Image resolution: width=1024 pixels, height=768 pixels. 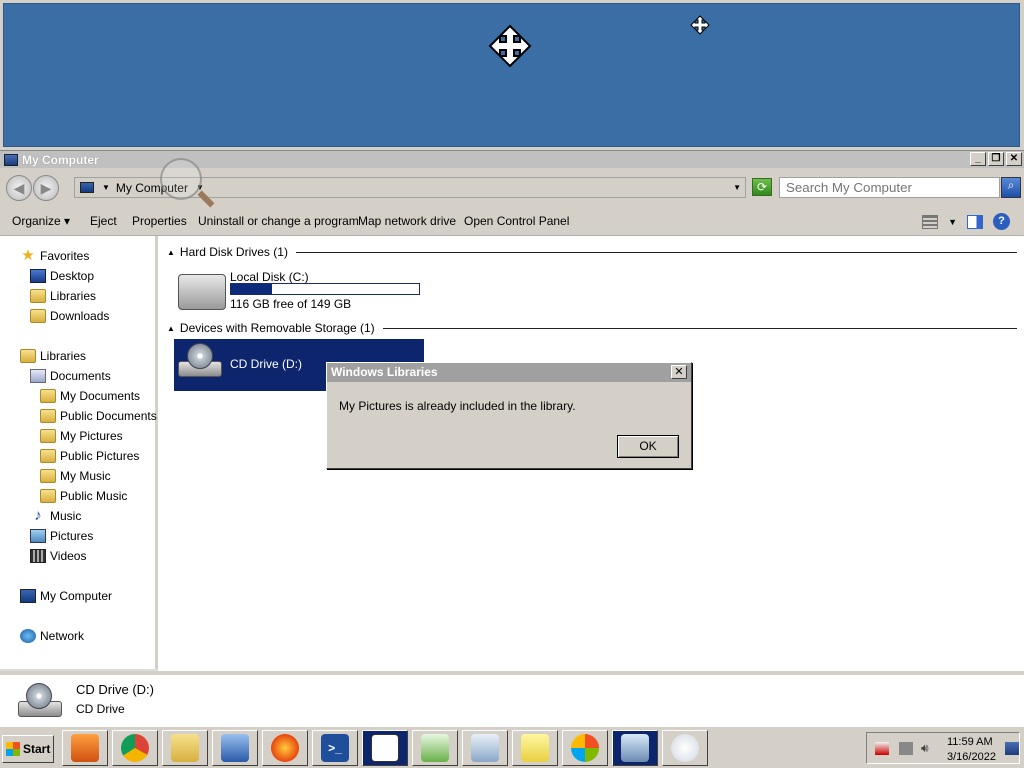 I want to click on nav-videos: Videos, so click(x=58, y=556).